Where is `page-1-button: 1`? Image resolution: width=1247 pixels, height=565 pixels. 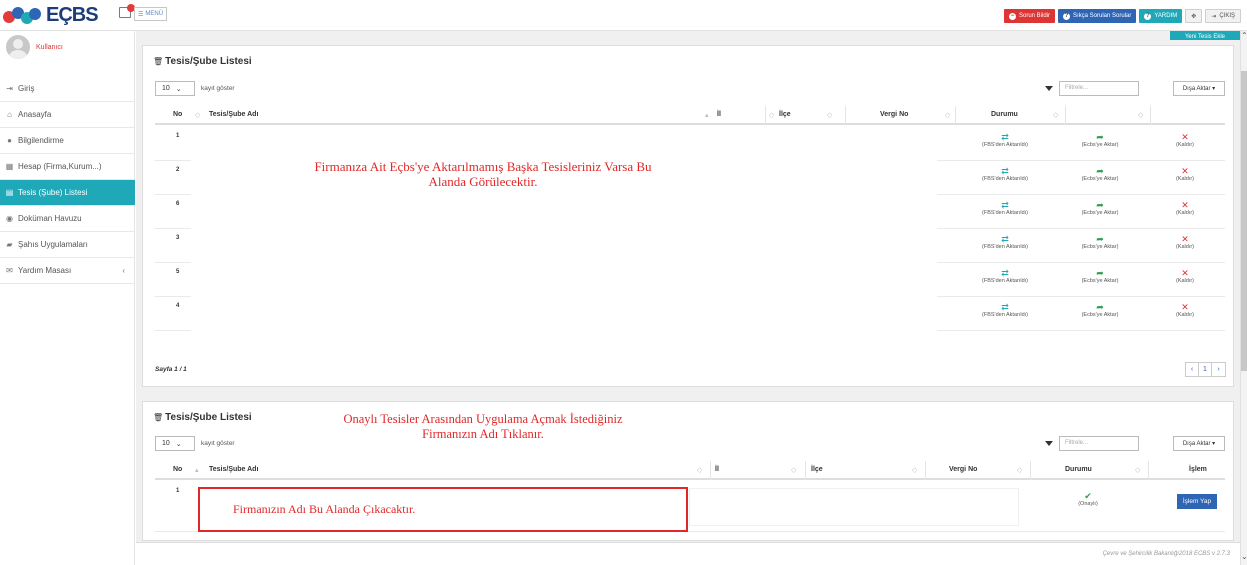 page-1-button: 1 is located at coordinates (1205, 369).